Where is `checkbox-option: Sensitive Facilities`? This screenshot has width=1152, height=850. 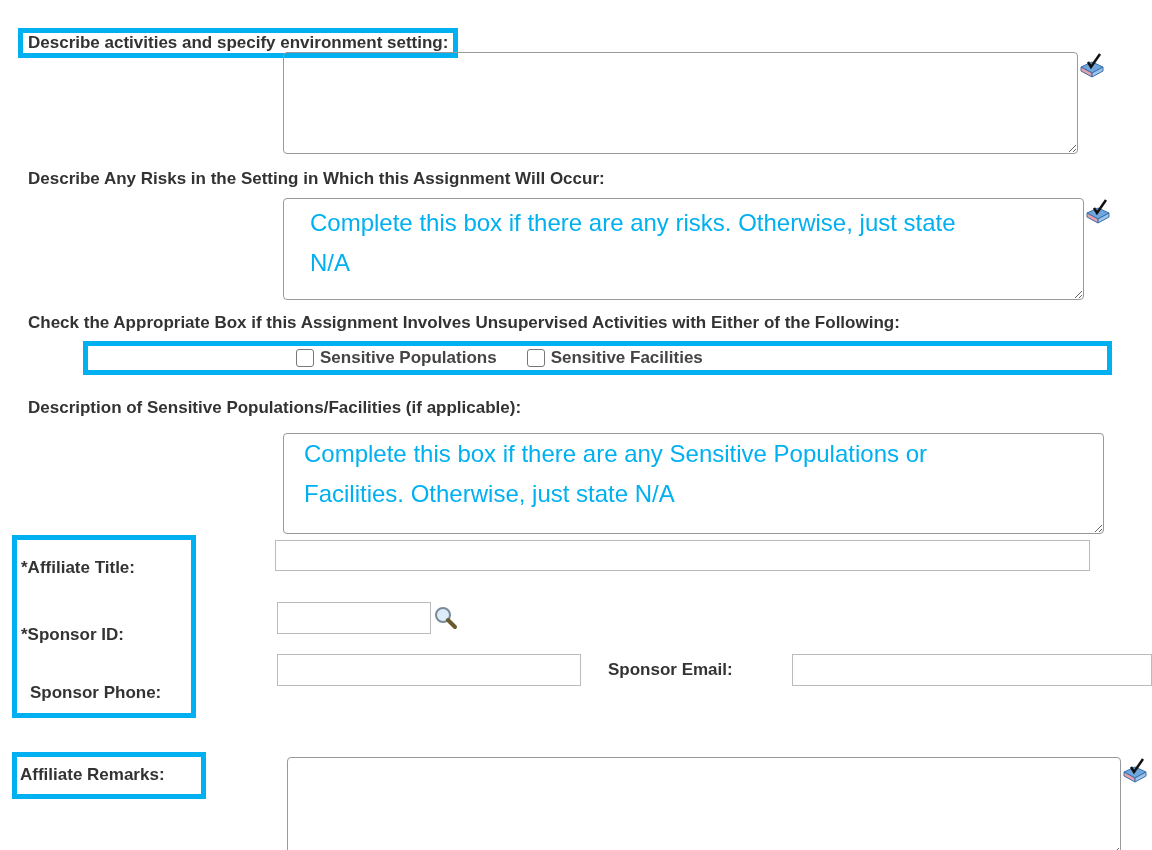
checkbox-option: Sensitive Facilities is located at coordinates (614, 358).